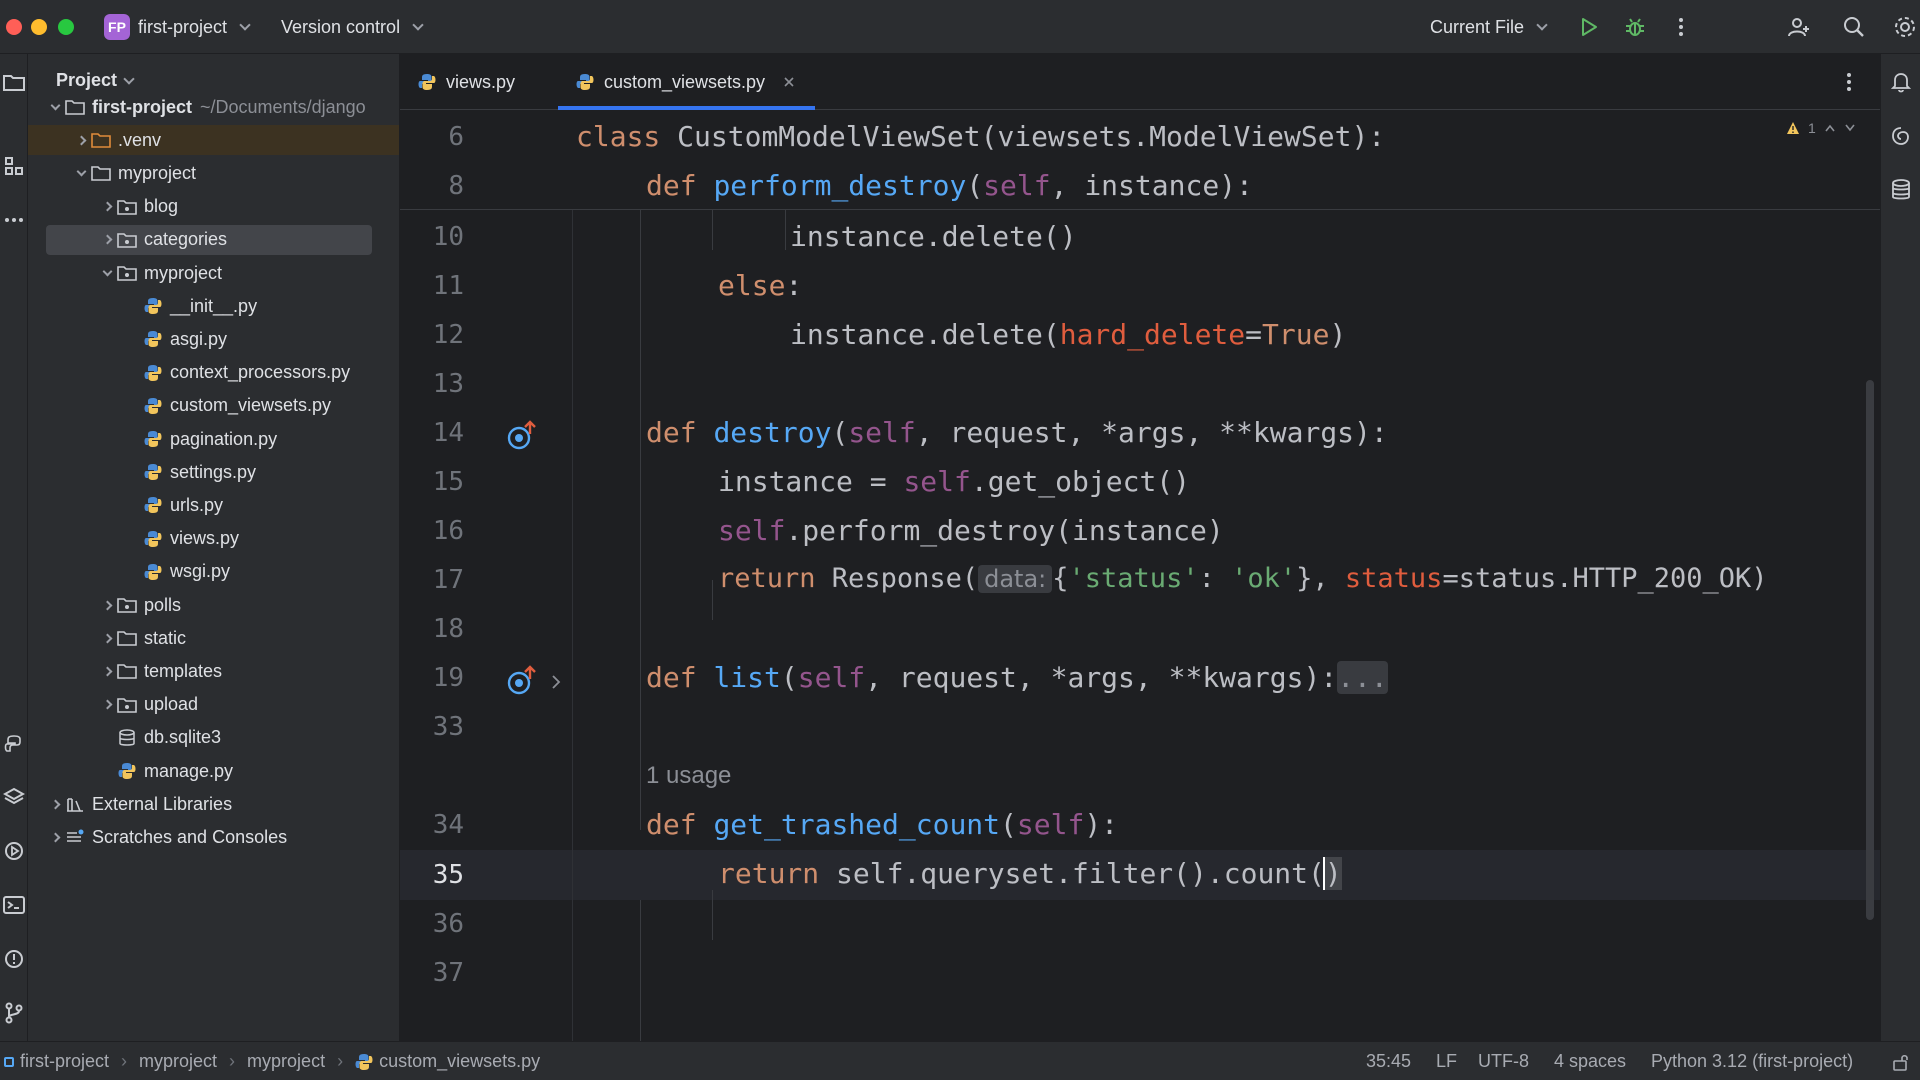 The image size is (1920, 1080). Describe the element at coordinates (39, 27) in the screenshot. I see `minimize-window-button` at that location.